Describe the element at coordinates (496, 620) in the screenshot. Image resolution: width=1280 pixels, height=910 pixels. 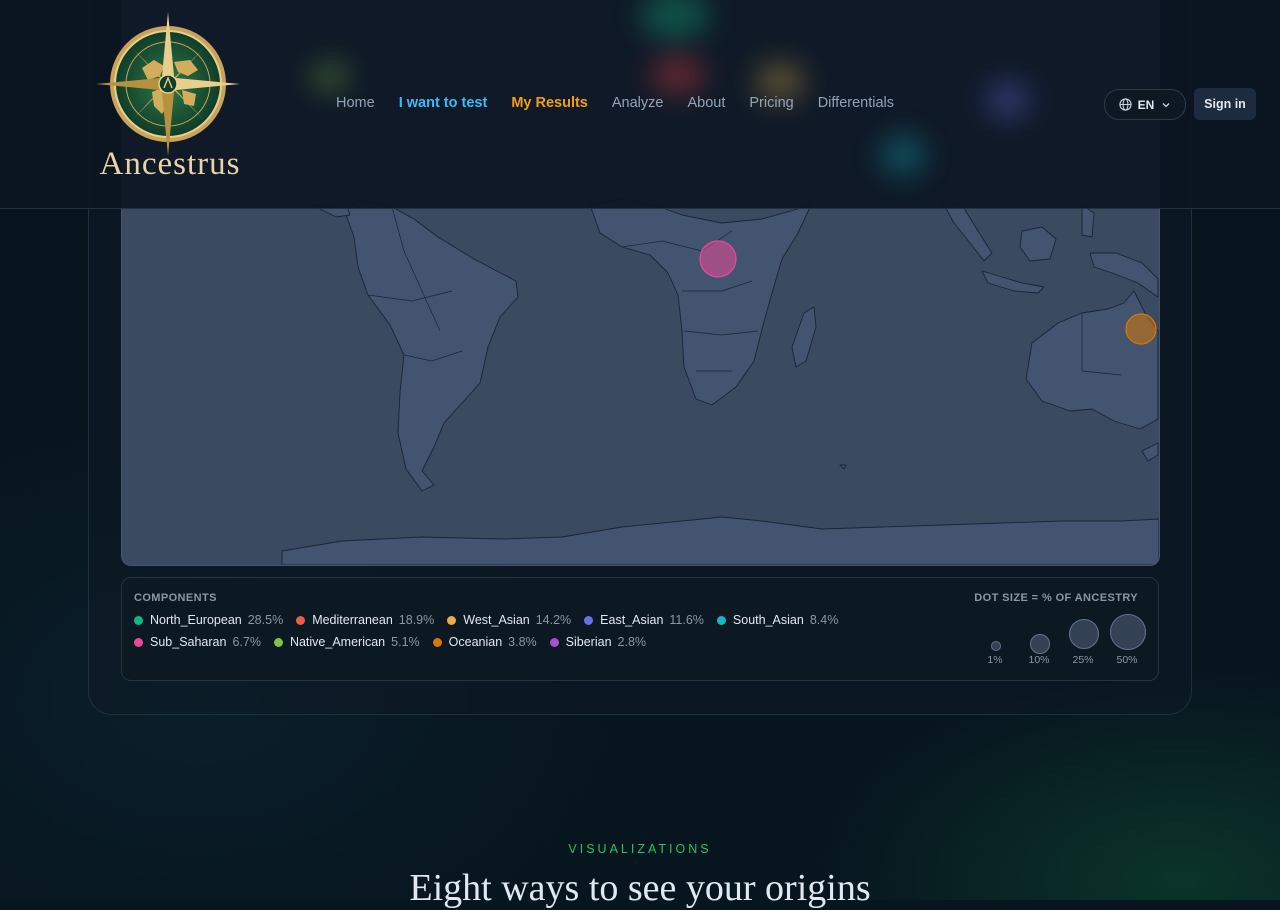
I see `legend-name: West_Asian` at that location.